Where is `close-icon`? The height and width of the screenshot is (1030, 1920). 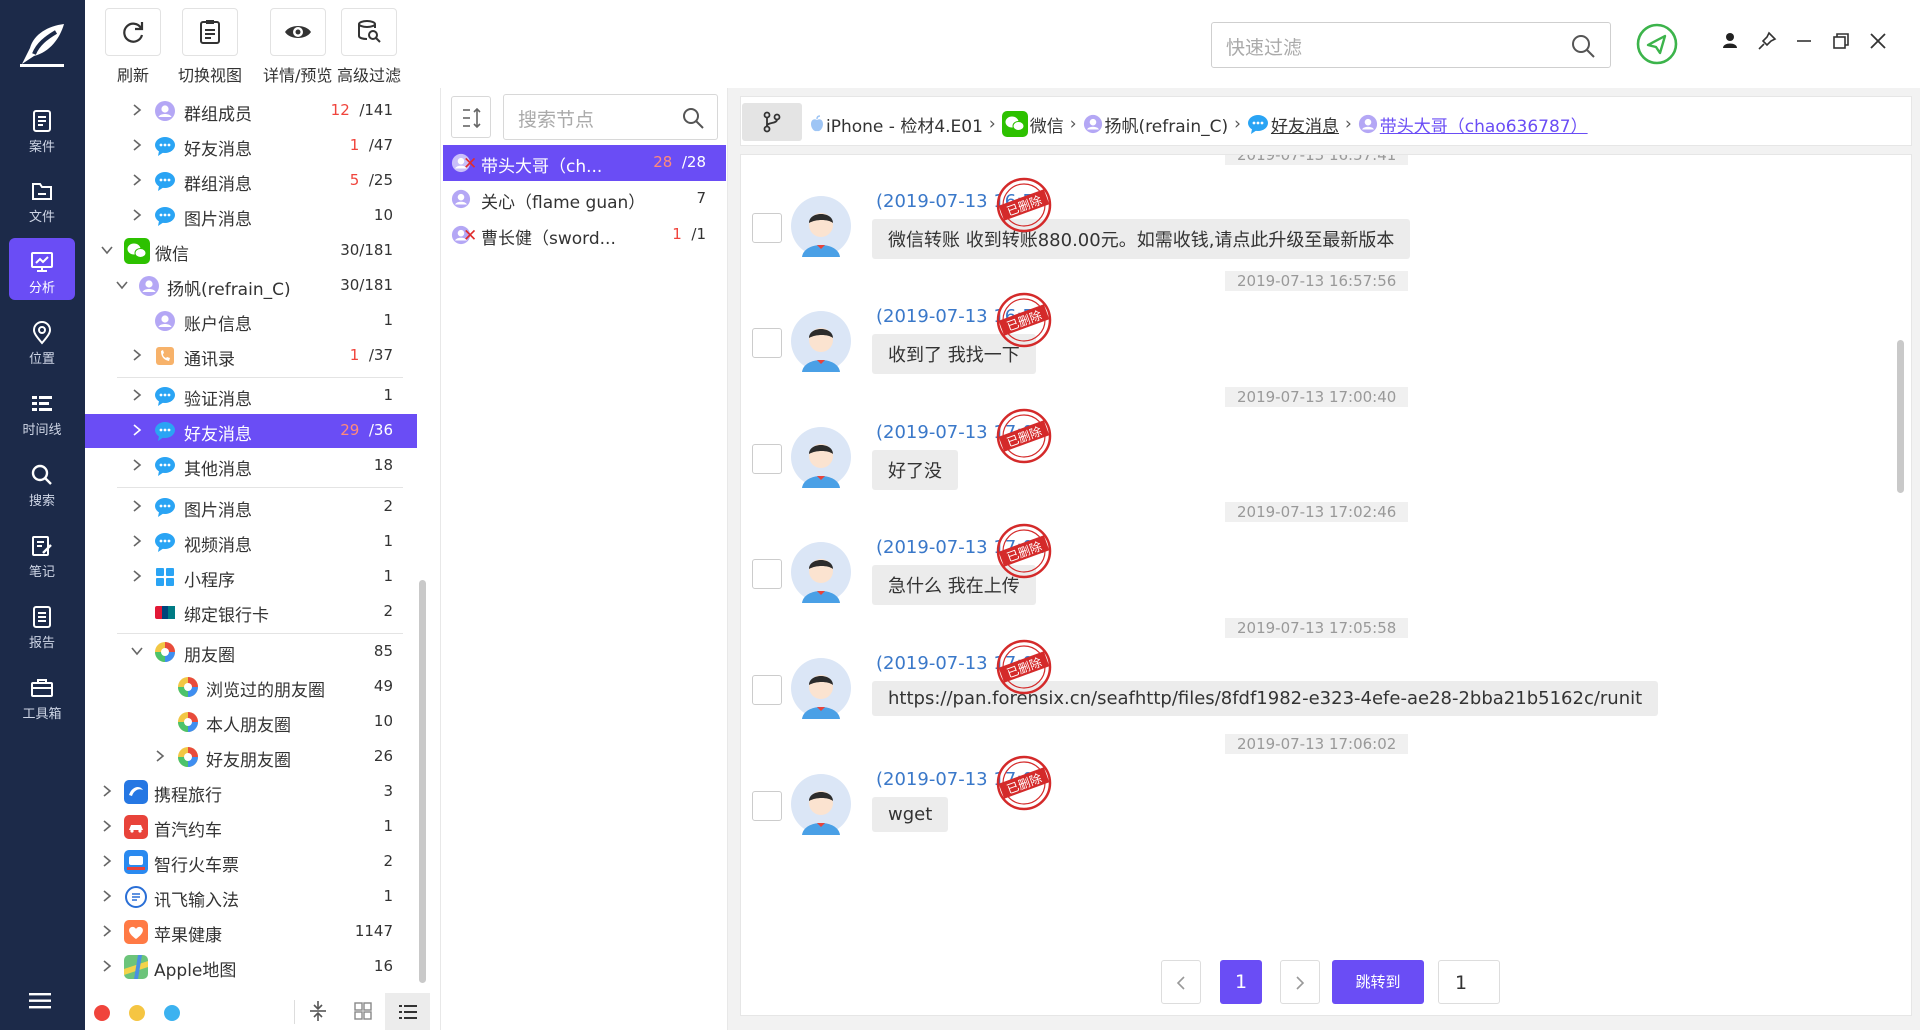
close-icon is located at coordinates (1878, 41).